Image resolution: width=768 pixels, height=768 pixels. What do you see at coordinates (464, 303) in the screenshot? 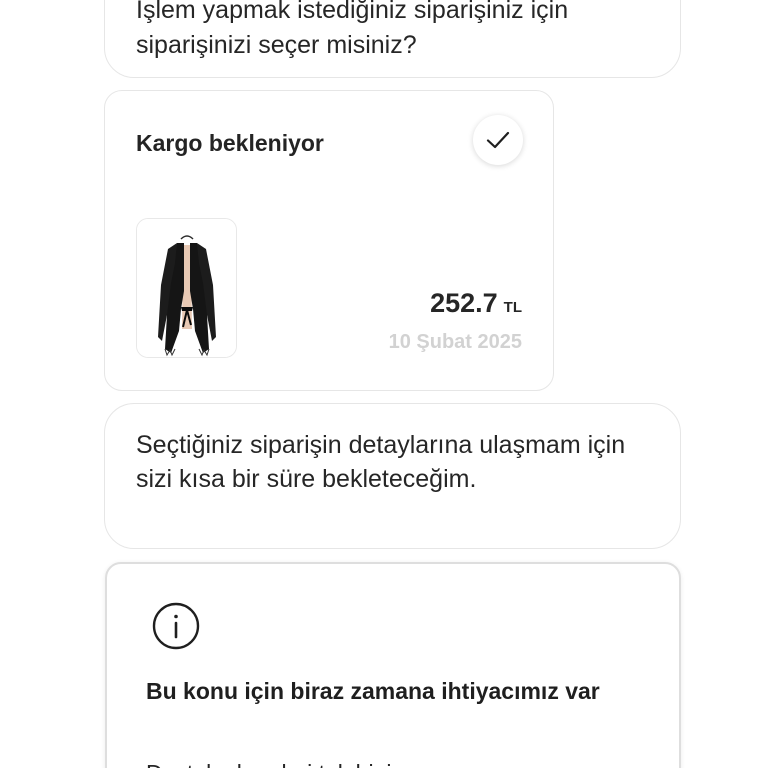
I see `price-value: 252.7` at bounding box center [464, 303].